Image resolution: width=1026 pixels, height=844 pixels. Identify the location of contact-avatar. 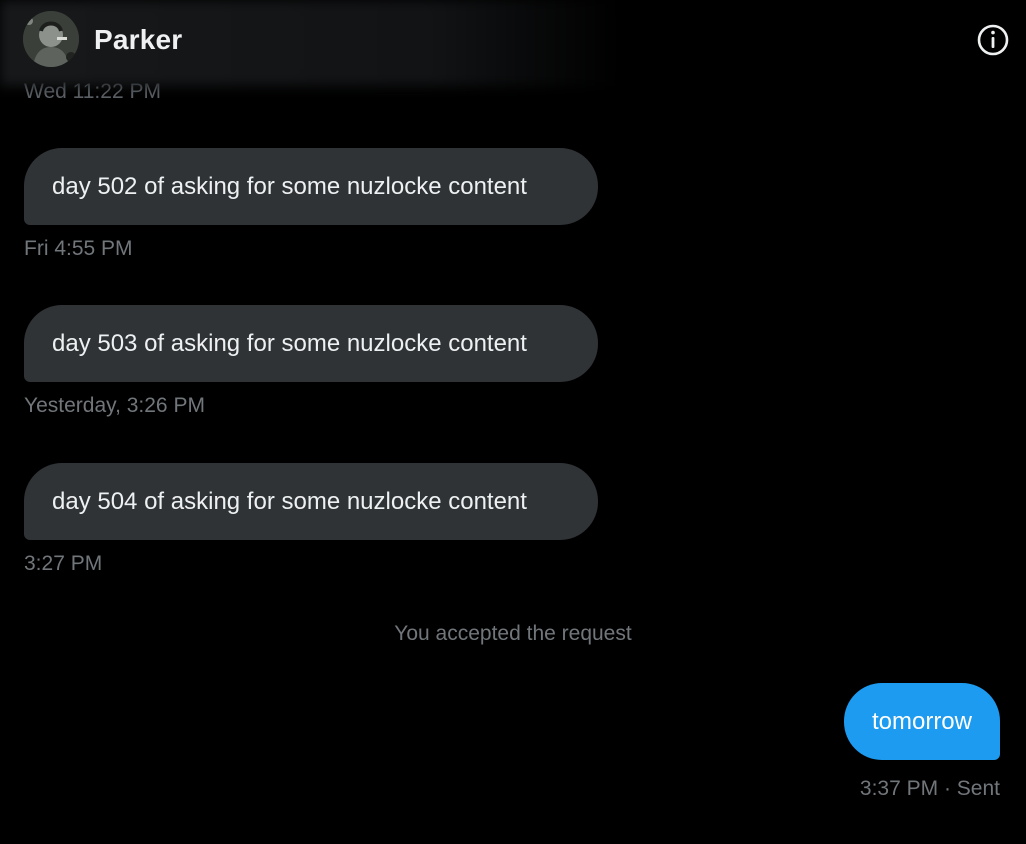
(51, 39).